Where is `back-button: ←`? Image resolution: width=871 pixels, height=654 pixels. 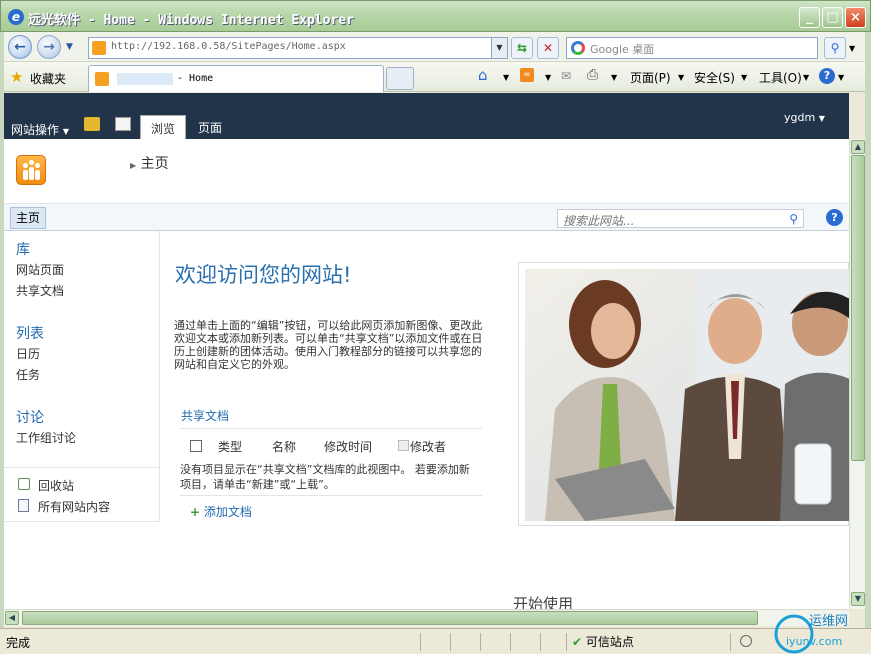 back-button: ← is located at coordinates (20, 47).